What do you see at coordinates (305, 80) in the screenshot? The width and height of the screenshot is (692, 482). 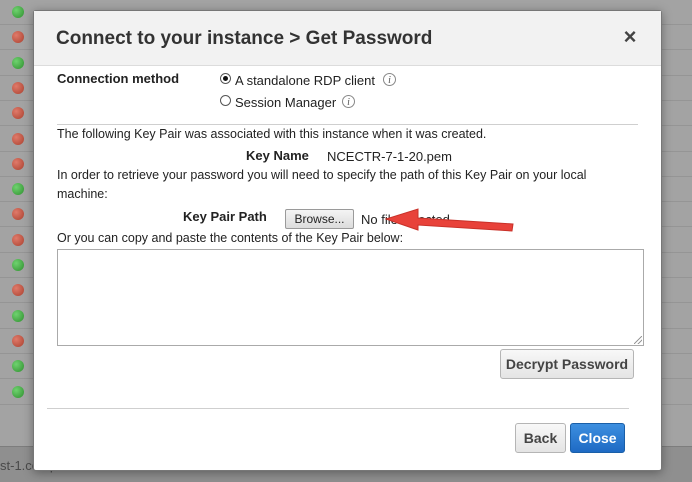 I see `rdp-client-label: A standalone RDP client` at bounding box center [305, 80].